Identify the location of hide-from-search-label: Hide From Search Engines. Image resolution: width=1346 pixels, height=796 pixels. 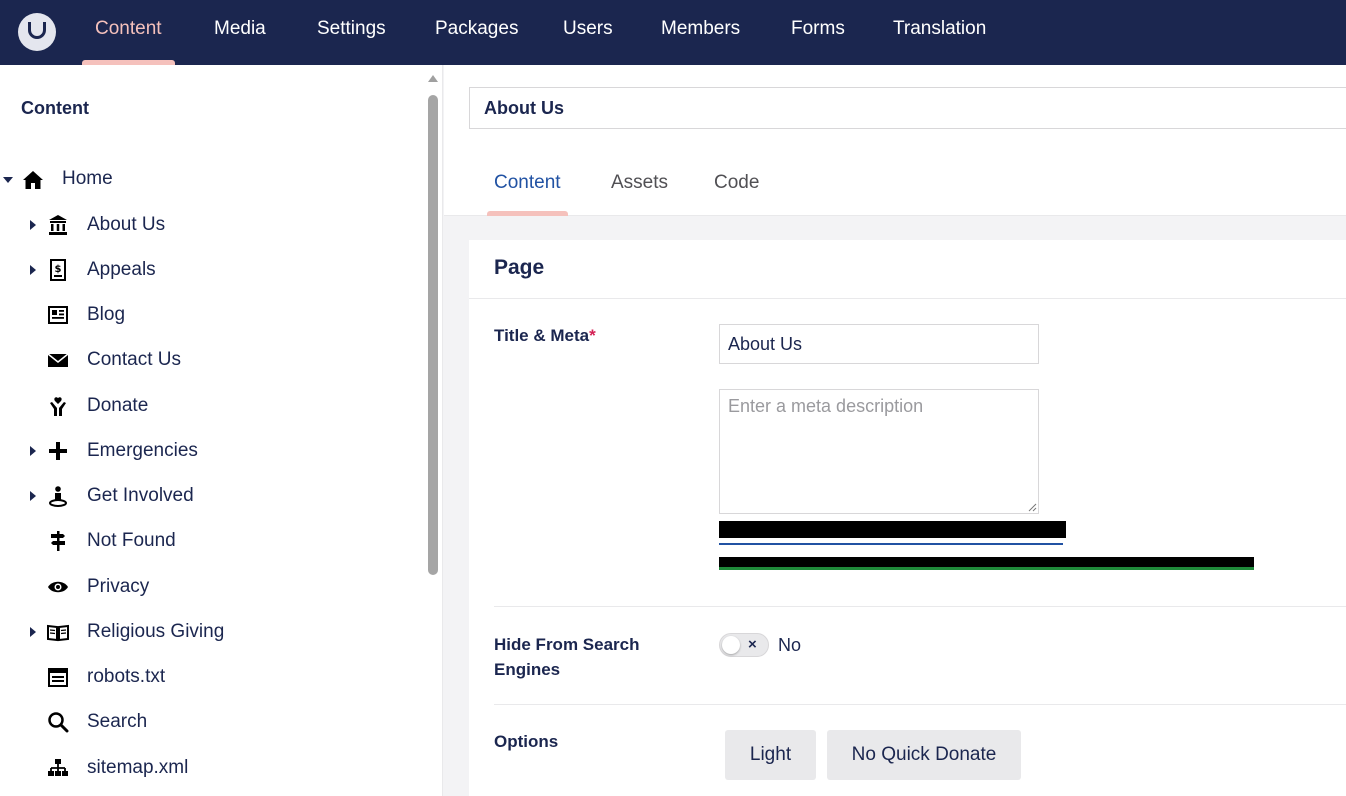
(567, 657).